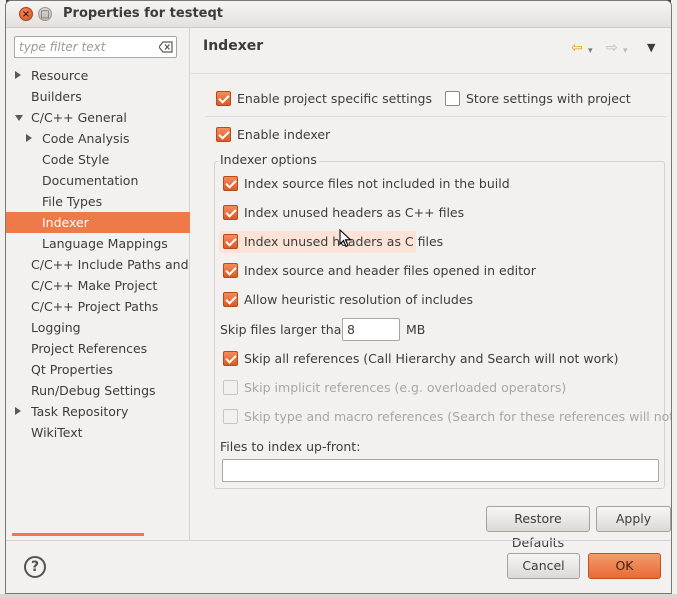 This screenshot has height=598, width=677. I want to click on nav-item: C/C++ General, so click(98, 117).